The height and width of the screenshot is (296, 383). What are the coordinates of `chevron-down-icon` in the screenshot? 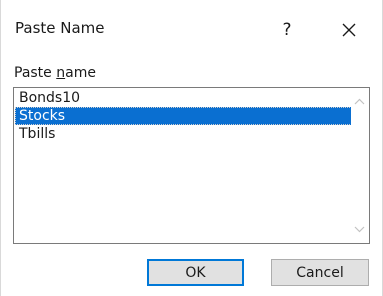 It's located at (359, 229).